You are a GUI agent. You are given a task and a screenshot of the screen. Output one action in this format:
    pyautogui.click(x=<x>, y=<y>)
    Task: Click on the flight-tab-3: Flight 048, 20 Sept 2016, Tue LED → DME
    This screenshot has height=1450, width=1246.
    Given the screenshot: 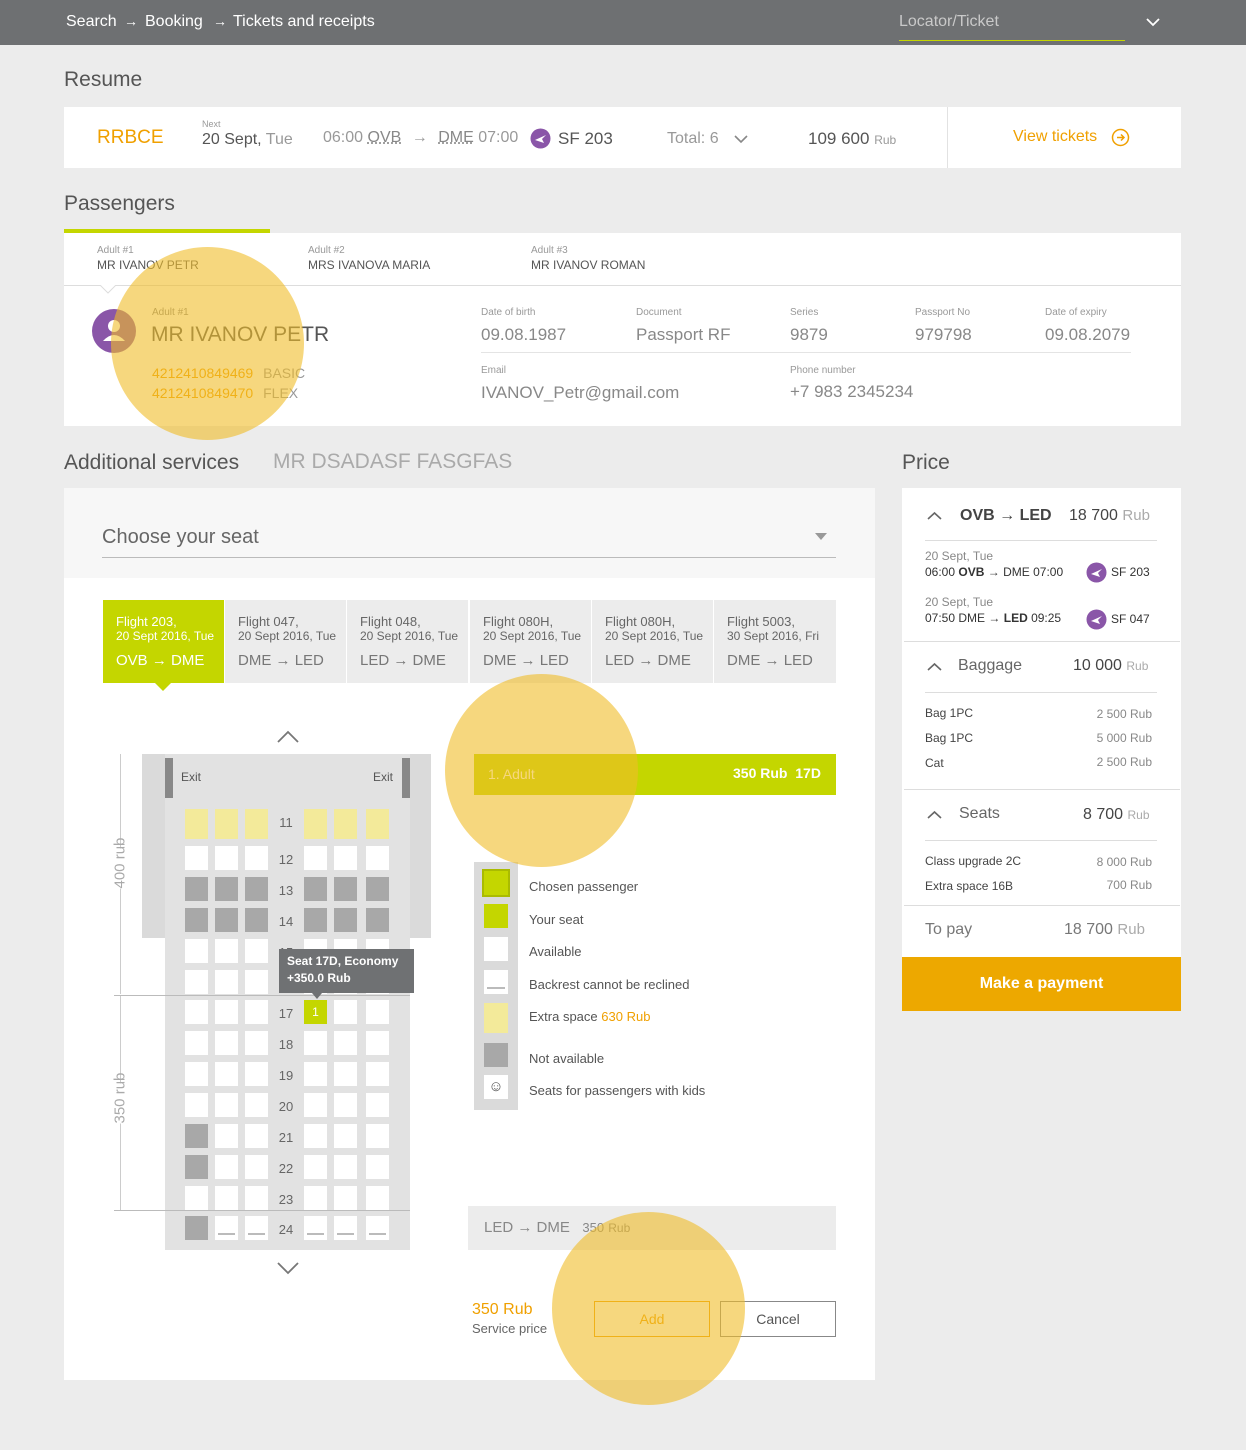 What is the action you would take?
    pyautogui.click(x=407, y=641)
    